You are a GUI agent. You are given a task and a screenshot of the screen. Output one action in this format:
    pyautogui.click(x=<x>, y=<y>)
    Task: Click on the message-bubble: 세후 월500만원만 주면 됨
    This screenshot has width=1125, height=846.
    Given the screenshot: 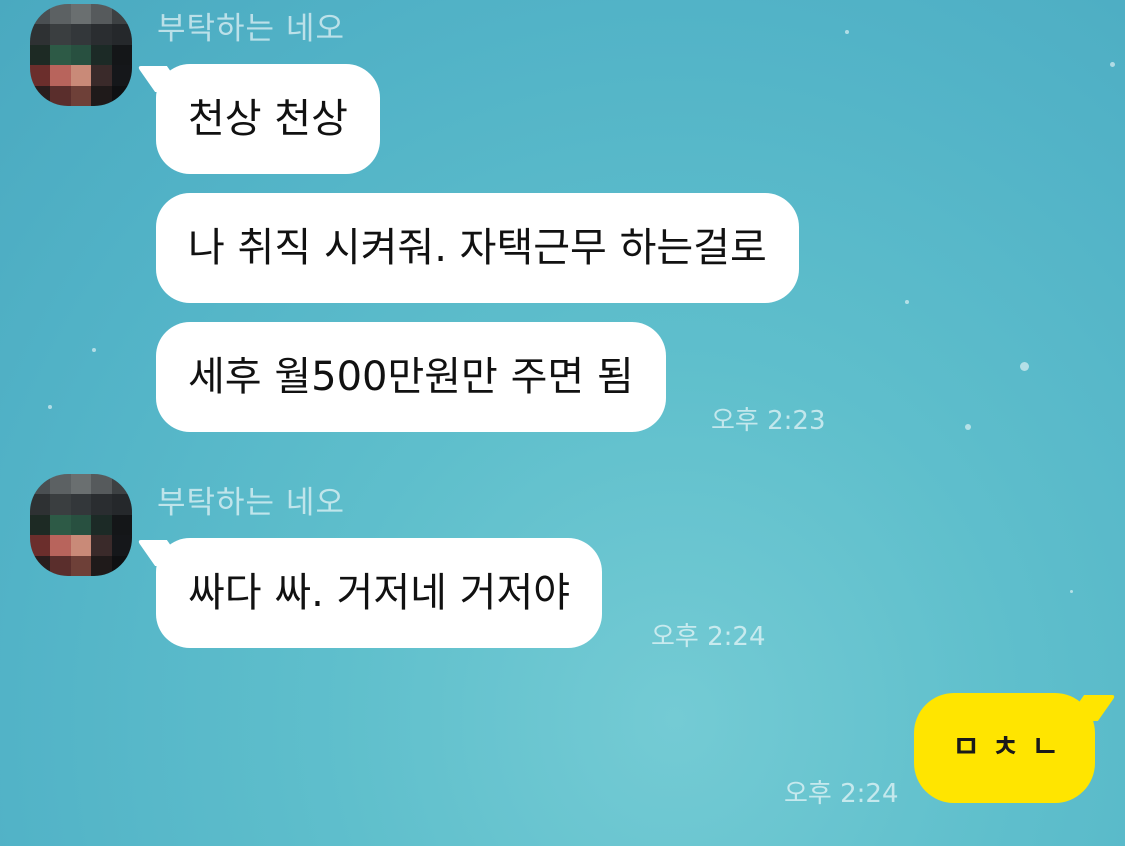 What is the action you would take?
    pyautogui.click(x=411, y=377)
    